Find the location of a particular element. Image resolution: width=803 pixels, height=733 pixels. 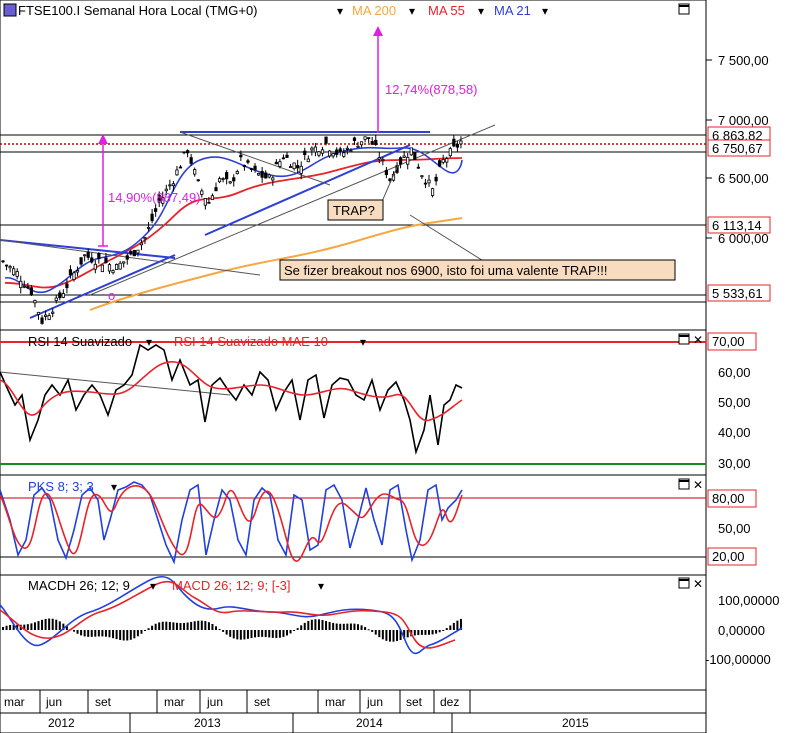

close-pks-panel-icon: ✕ is located at coordinates (698, 485).